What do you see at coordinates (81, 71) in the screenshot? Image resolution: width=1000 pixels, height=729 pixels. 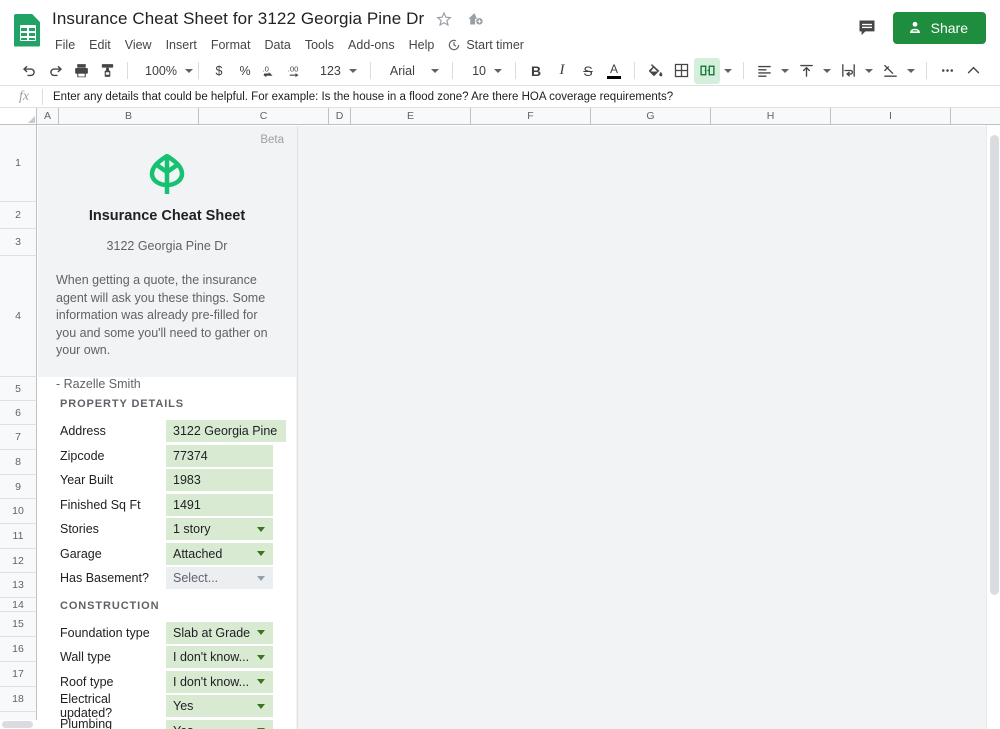 I see `print-icon` at bounding box center [81, 71].